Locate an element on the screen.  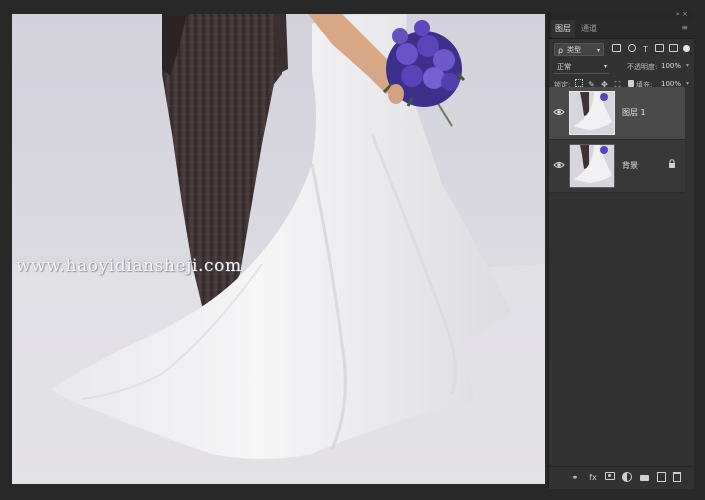
smart-object-filter-icon is located at coordinates (673, 49).